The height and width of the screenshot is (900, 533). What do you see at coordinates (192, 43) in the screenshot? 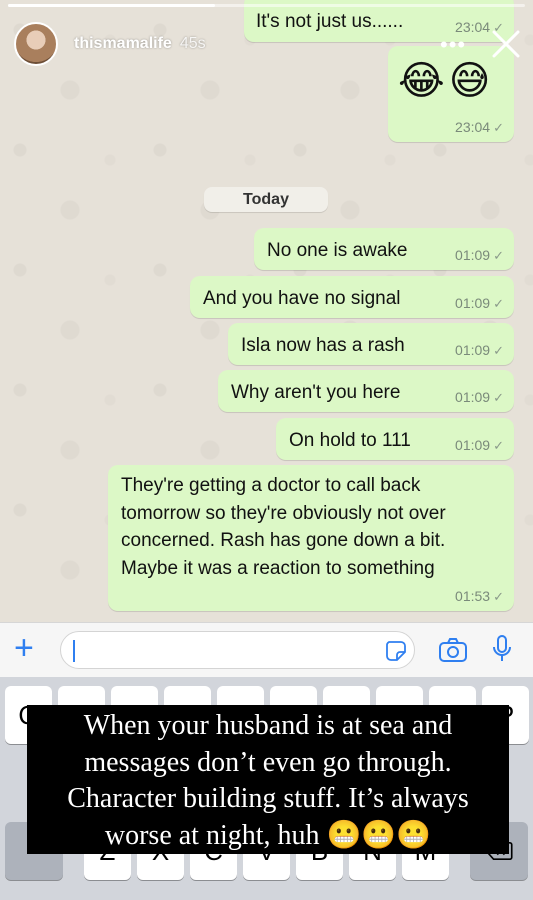
I see `story-age: 45s` at bounding box center [192, 43].